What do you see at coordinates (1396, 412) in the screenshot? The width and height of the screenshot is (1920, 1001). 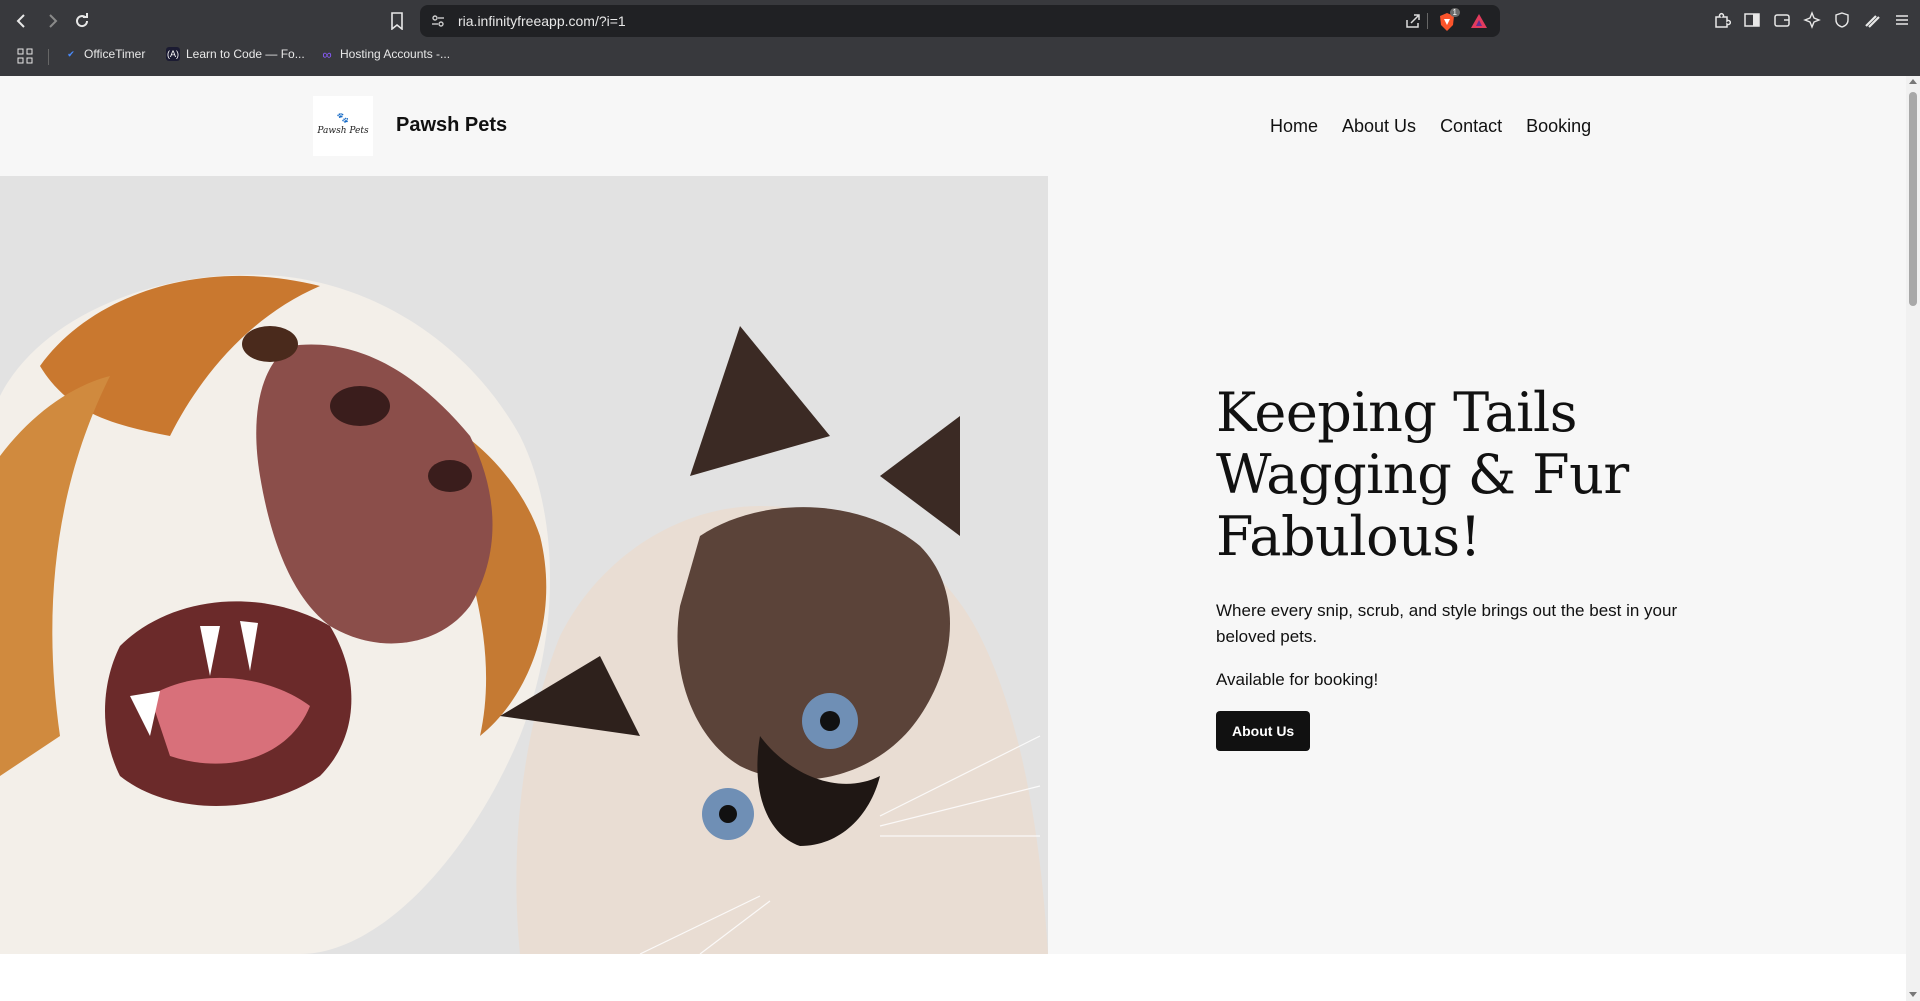 I see `hero-title-line: Keeping Tails` at bounding box center [1396, 412].